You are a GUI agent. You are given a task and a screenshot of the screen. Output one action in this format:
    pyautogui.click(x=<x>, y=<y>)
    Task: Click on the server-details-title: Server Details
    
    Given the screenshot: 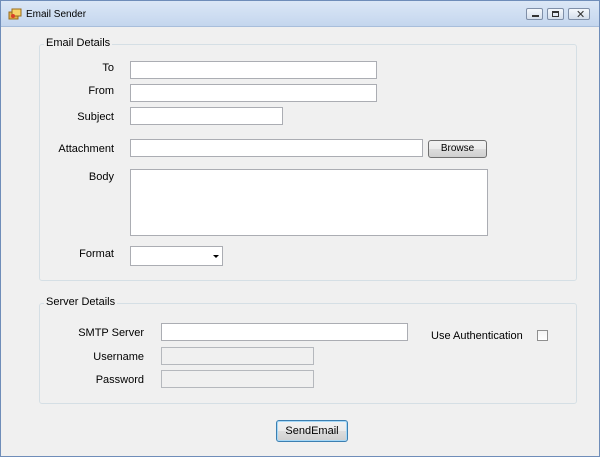 What is the action you would take?
    pyautogui.click(x=81, y=302)
    